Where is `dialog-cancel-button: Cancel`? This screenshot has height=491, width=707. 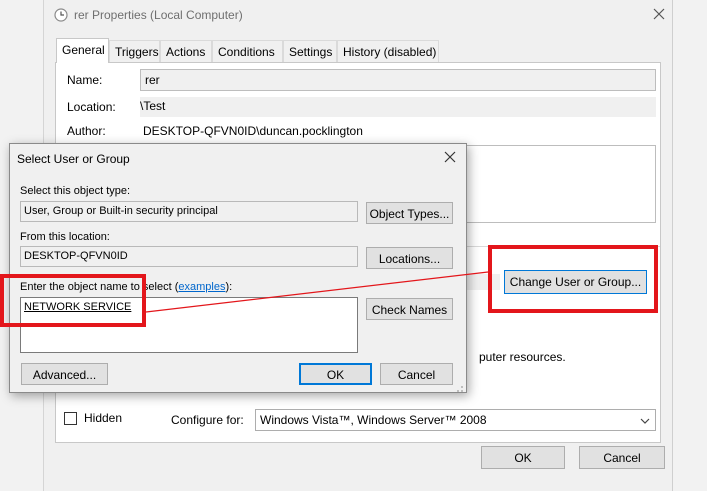 dialog-cancel-button: Cancel is located at coordinates (416, 374).